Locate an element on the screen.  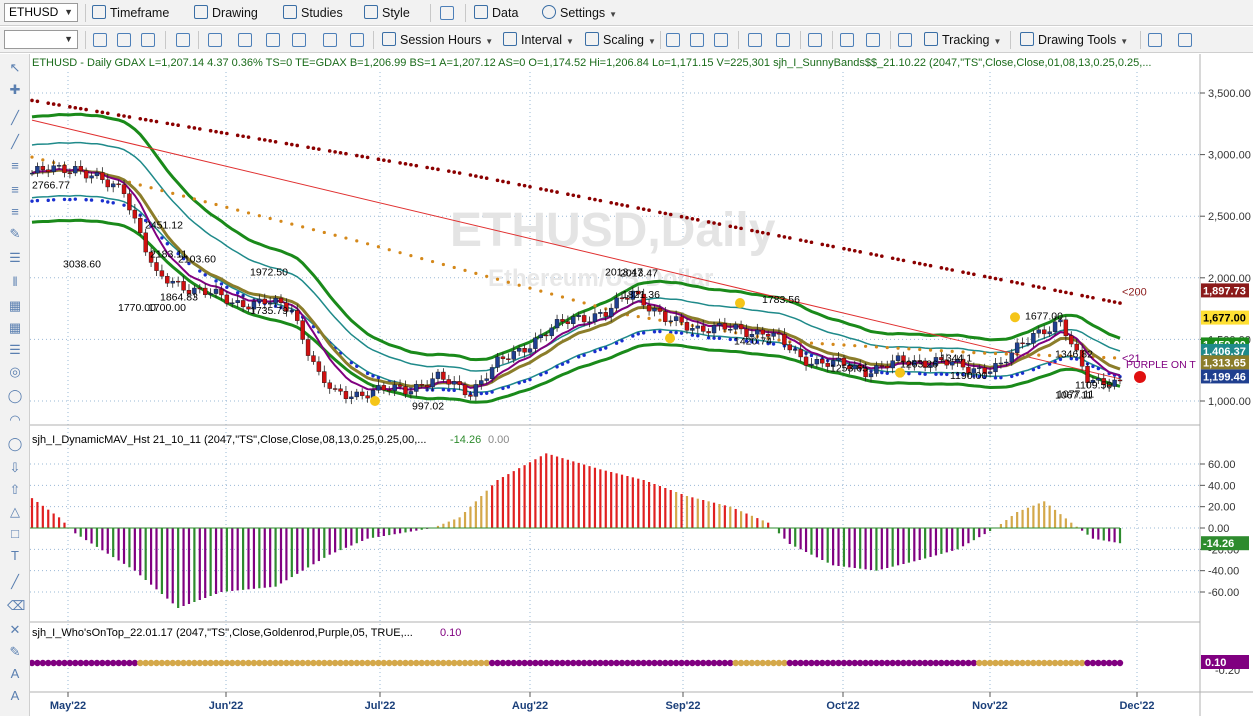
axis-tick-label: 0.00 is located at coordinates (1218, 529).